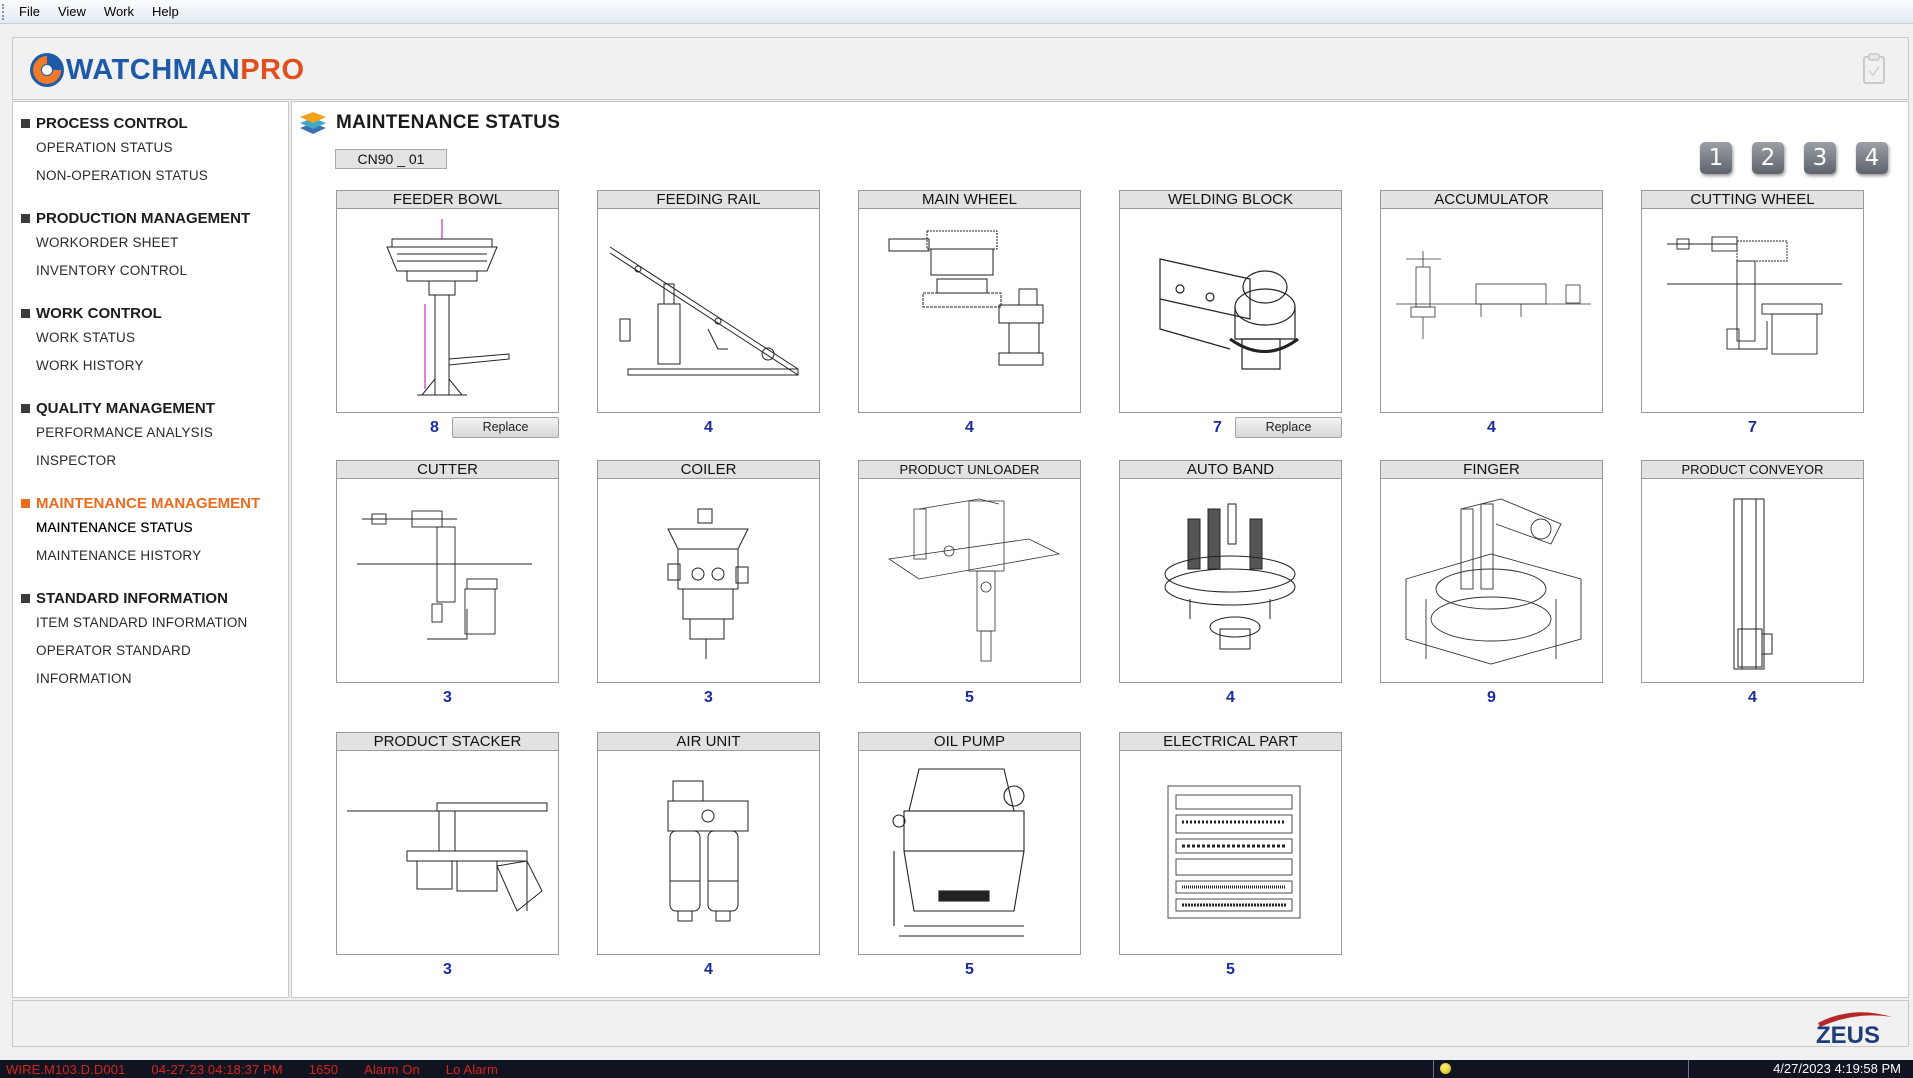 The width and height of the screenshot is (1913, 1078). Describe the element at coordinates (25, 313) in the screenshot. I see `bullet-square-icon` at that location.